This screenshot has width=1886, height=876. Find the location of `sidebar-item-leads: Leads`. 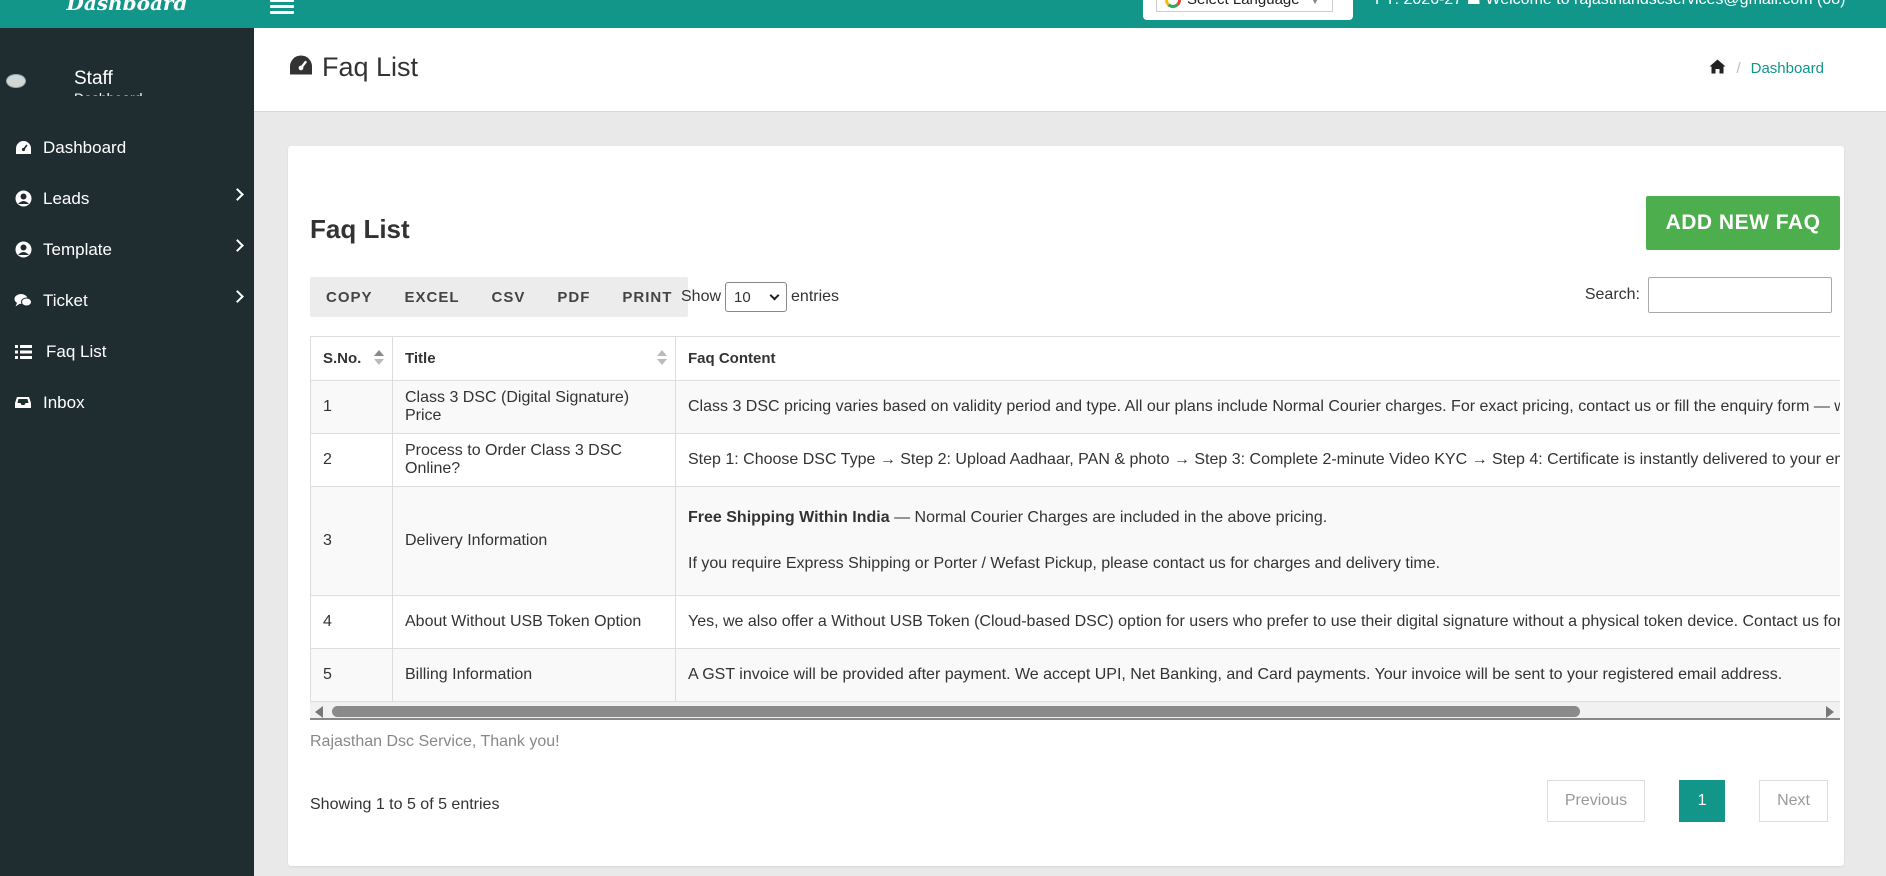

sidebar-item-leads: Leads is located at coordinates (127, 198).